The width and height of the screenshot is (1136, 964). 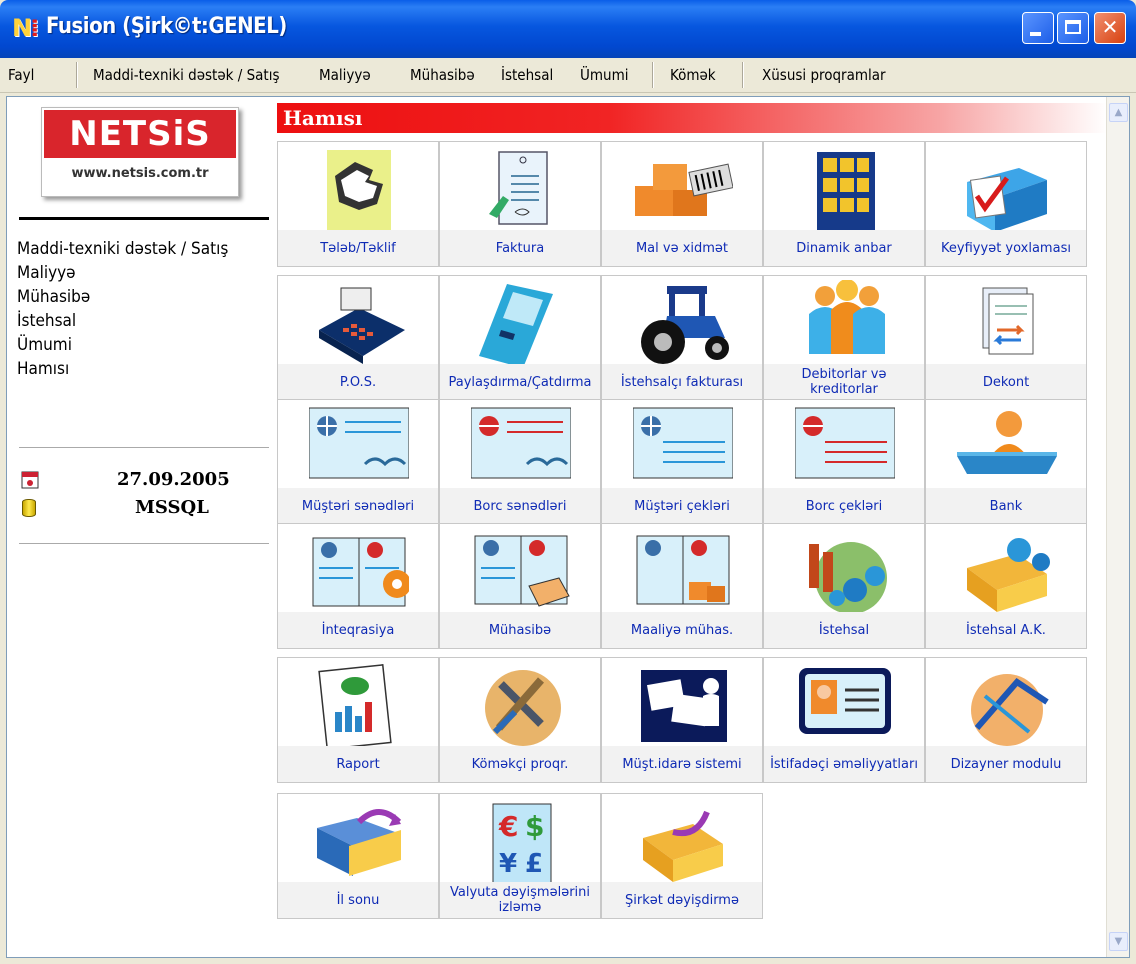 What do you see at coordinates (359, 190) in the screenshot?
I see `hands-icon` at bounding box center [359, 190].